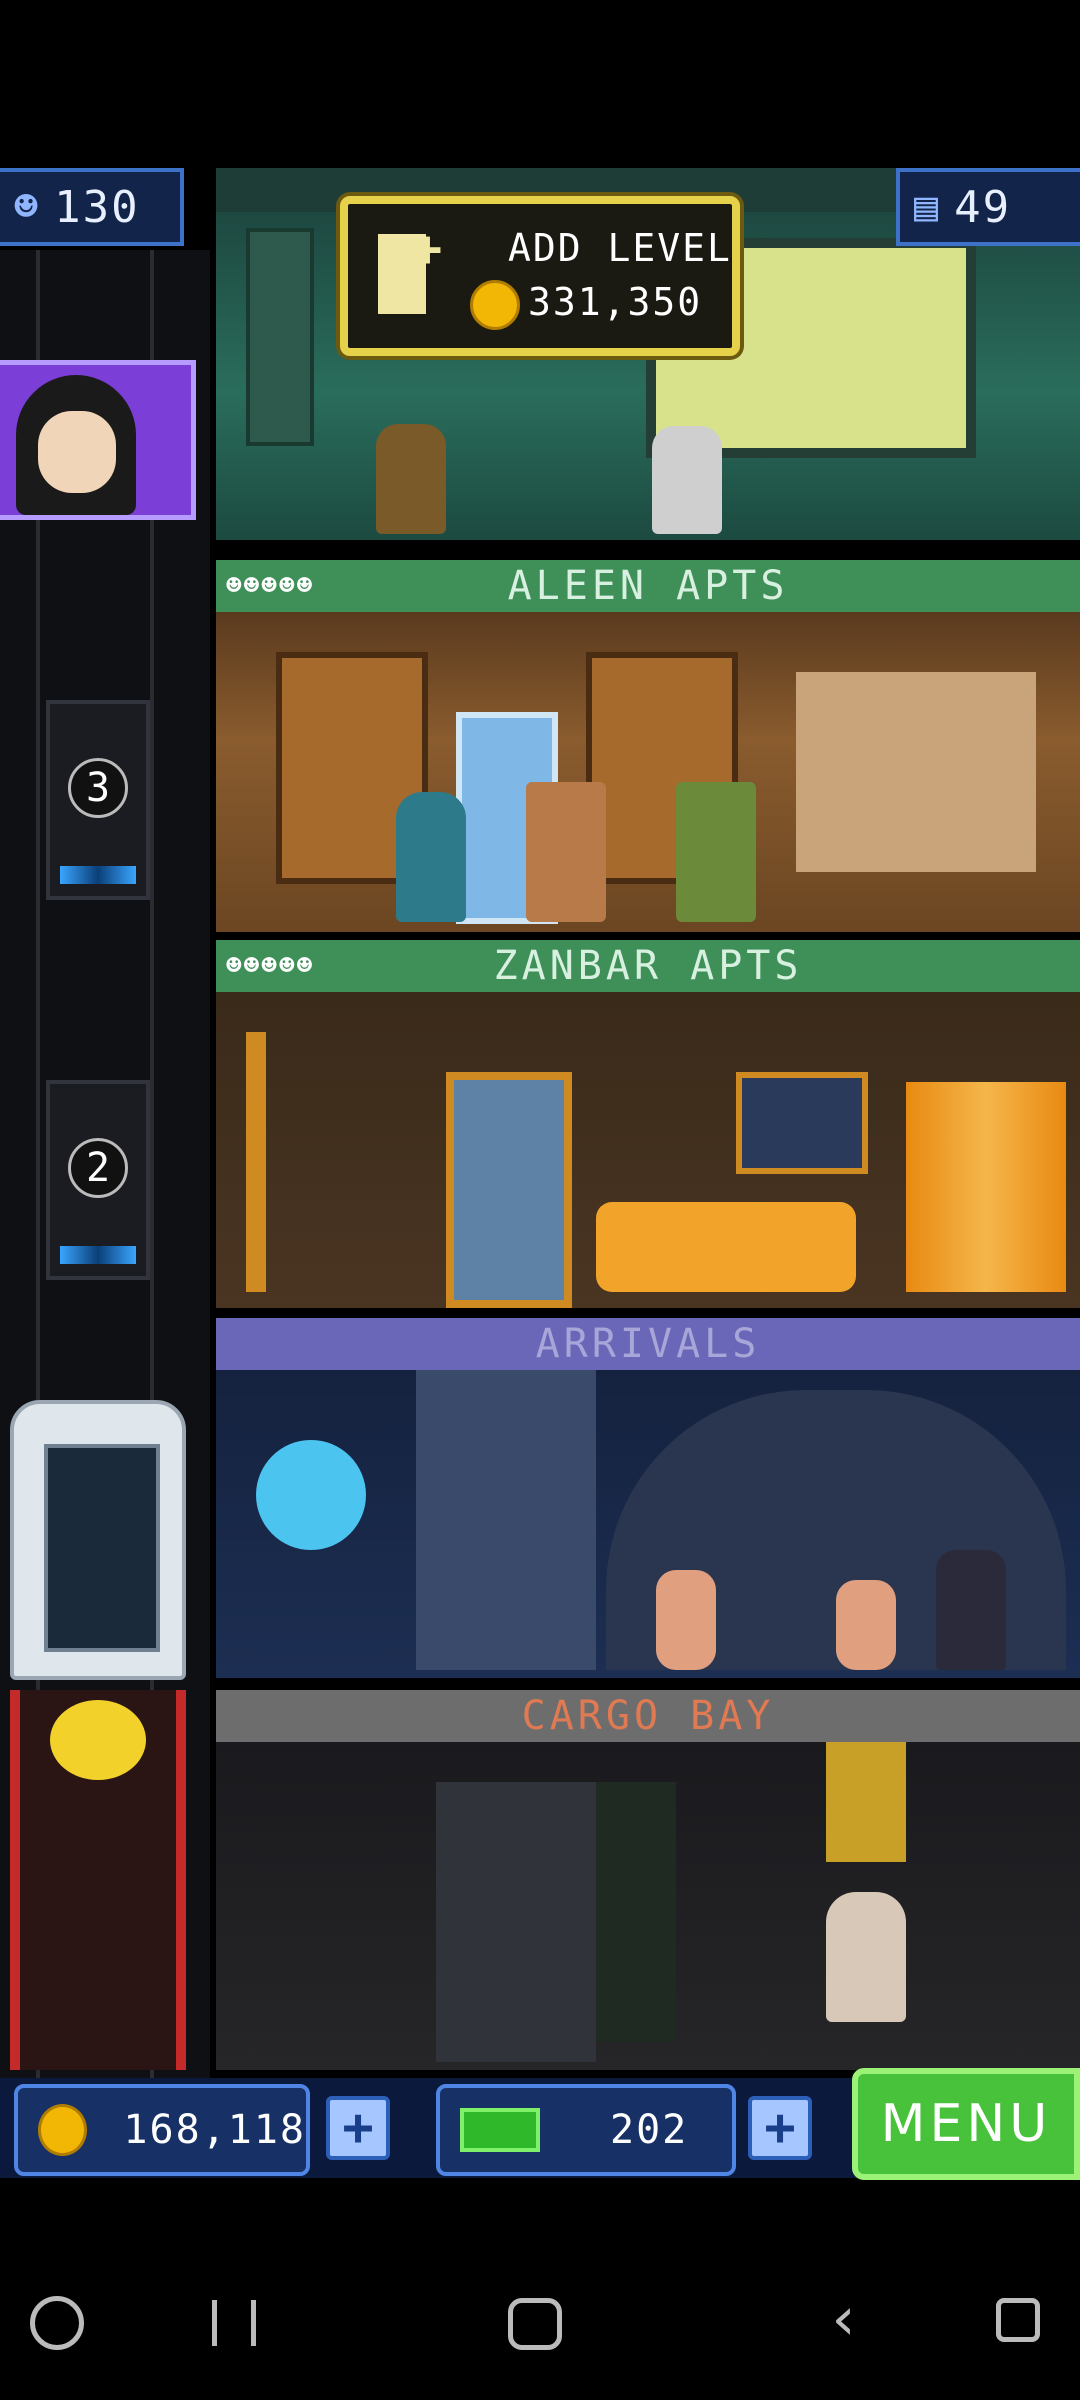  I want to click on bux-value: 202, so click(649, 2130).